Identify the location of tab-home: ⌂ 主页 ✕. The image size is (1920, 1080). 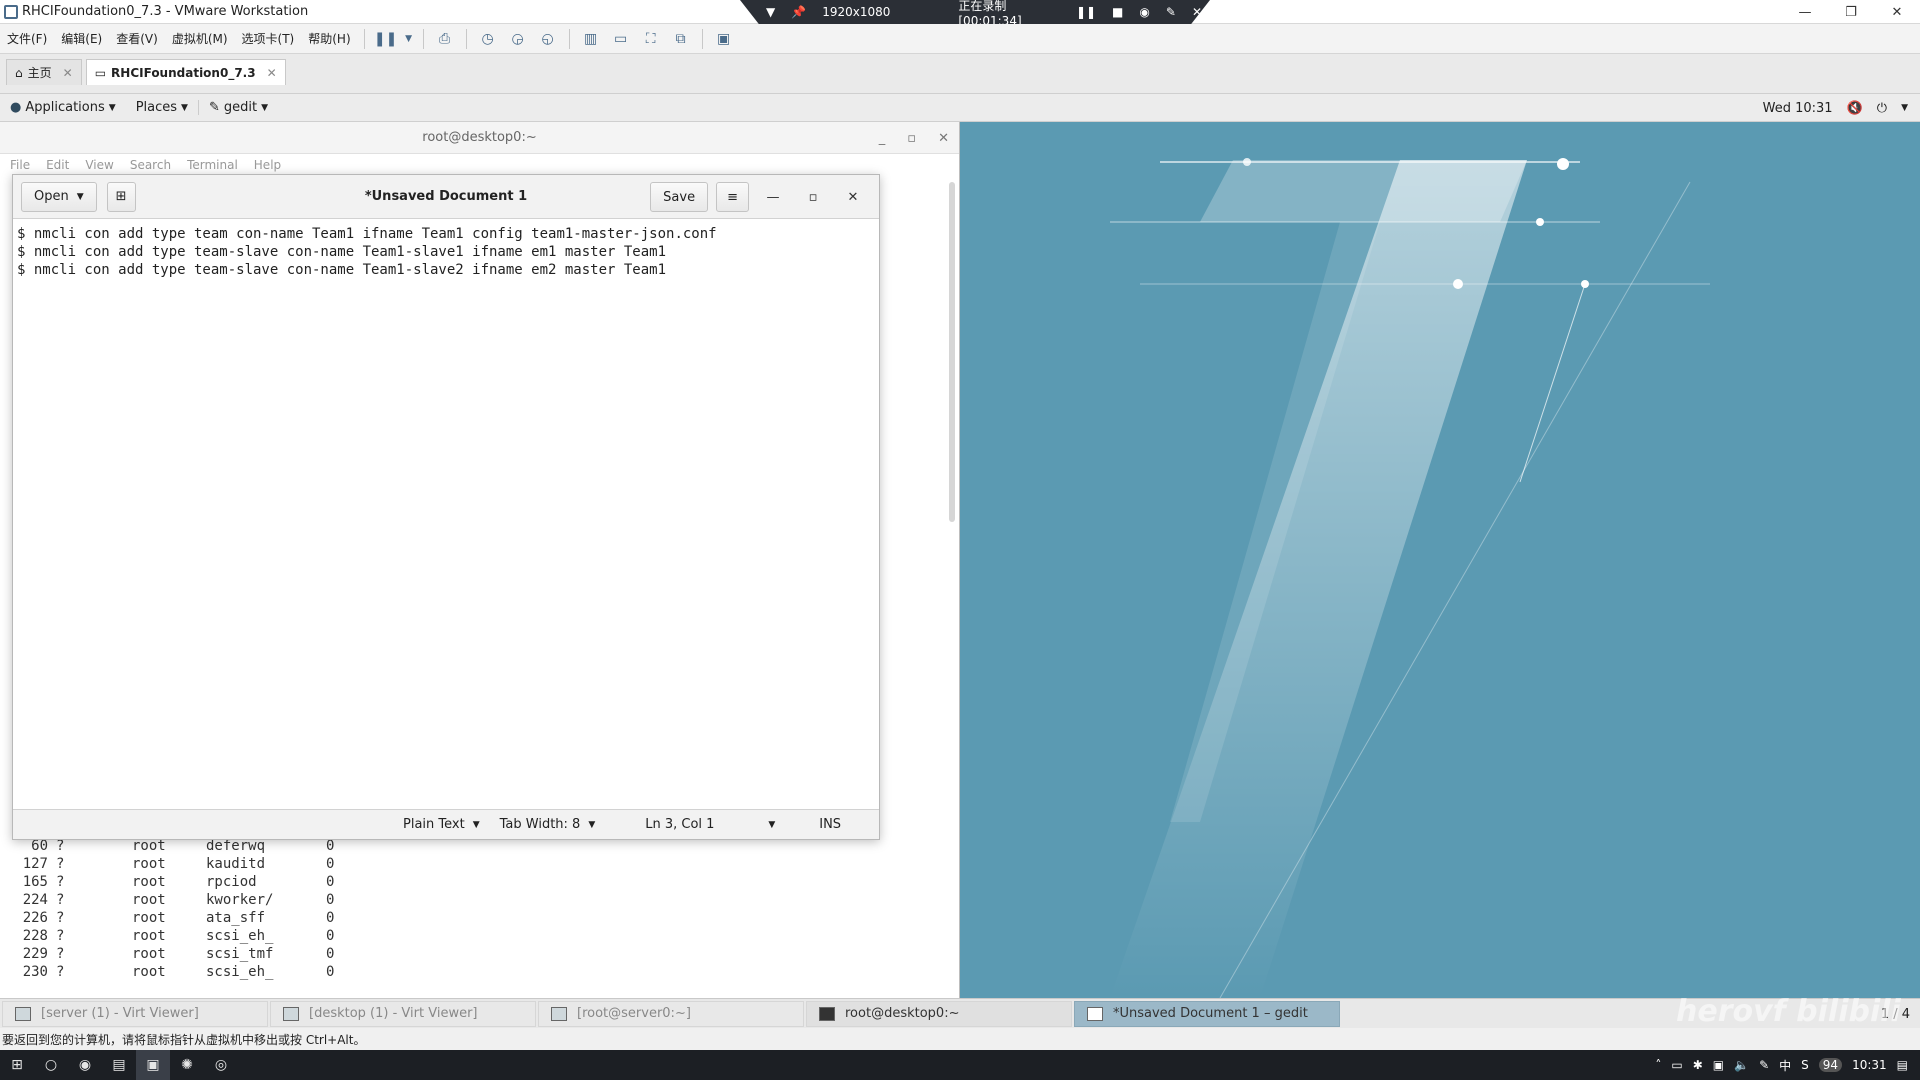
(44, 72).